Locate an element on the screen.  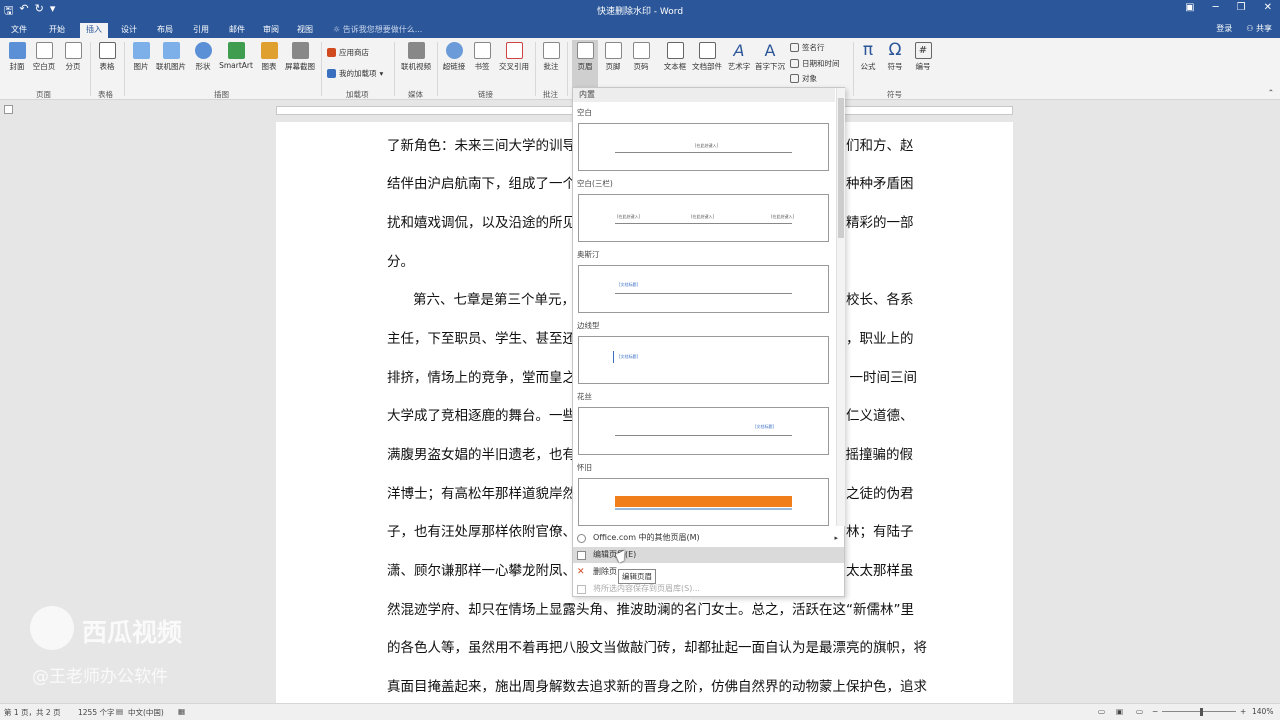
tab-layout: 布局 is located at coordinates (165, 30).